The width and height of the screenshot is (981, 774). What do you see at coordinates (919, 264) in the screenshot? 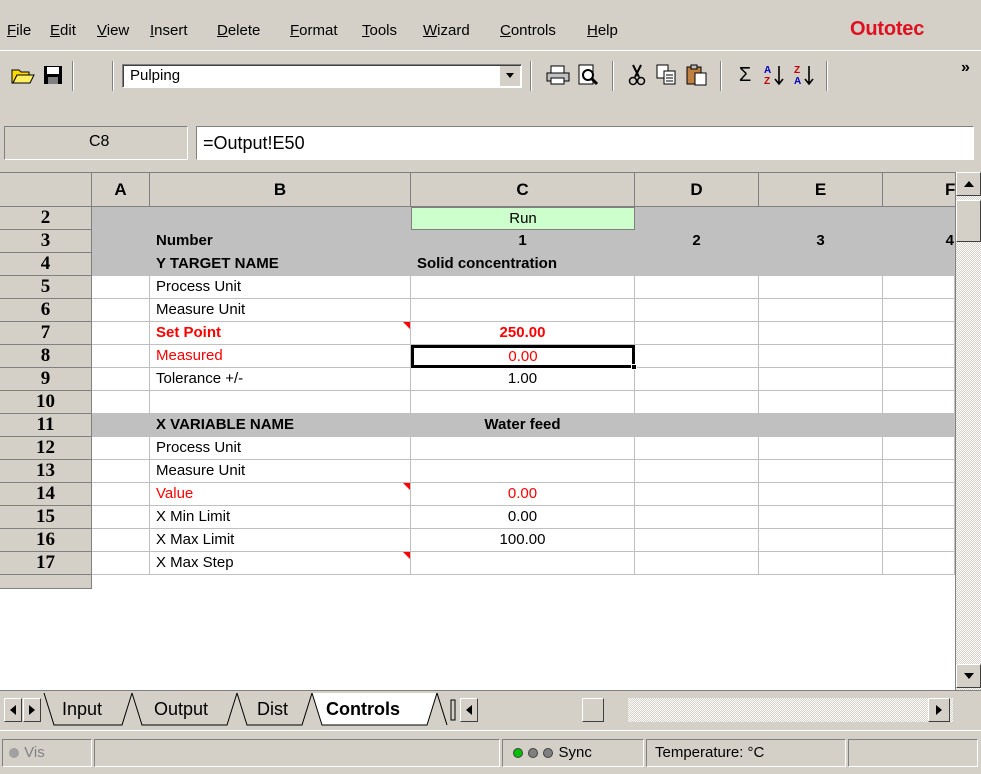
I see `cell-f4` at bounding box center [919, 264].